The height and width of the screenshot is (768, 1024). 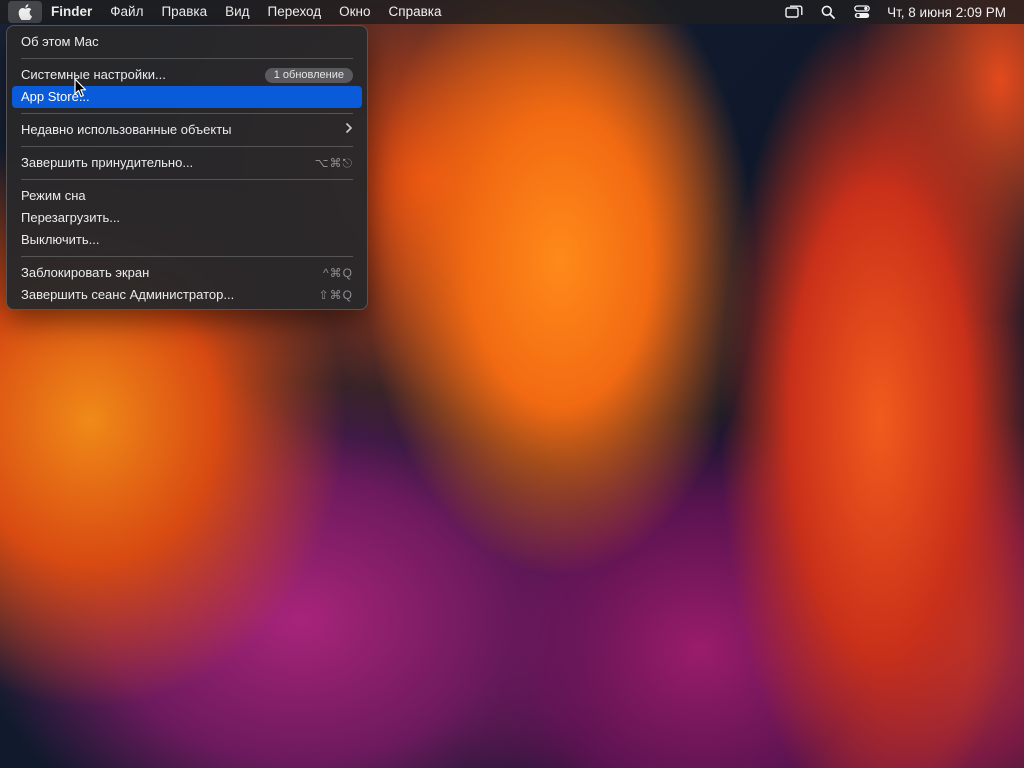 I want to click on menu-item-logout: Завершить сеанс Администратор... ⇧⌘Q, so click(x=187, y=295).